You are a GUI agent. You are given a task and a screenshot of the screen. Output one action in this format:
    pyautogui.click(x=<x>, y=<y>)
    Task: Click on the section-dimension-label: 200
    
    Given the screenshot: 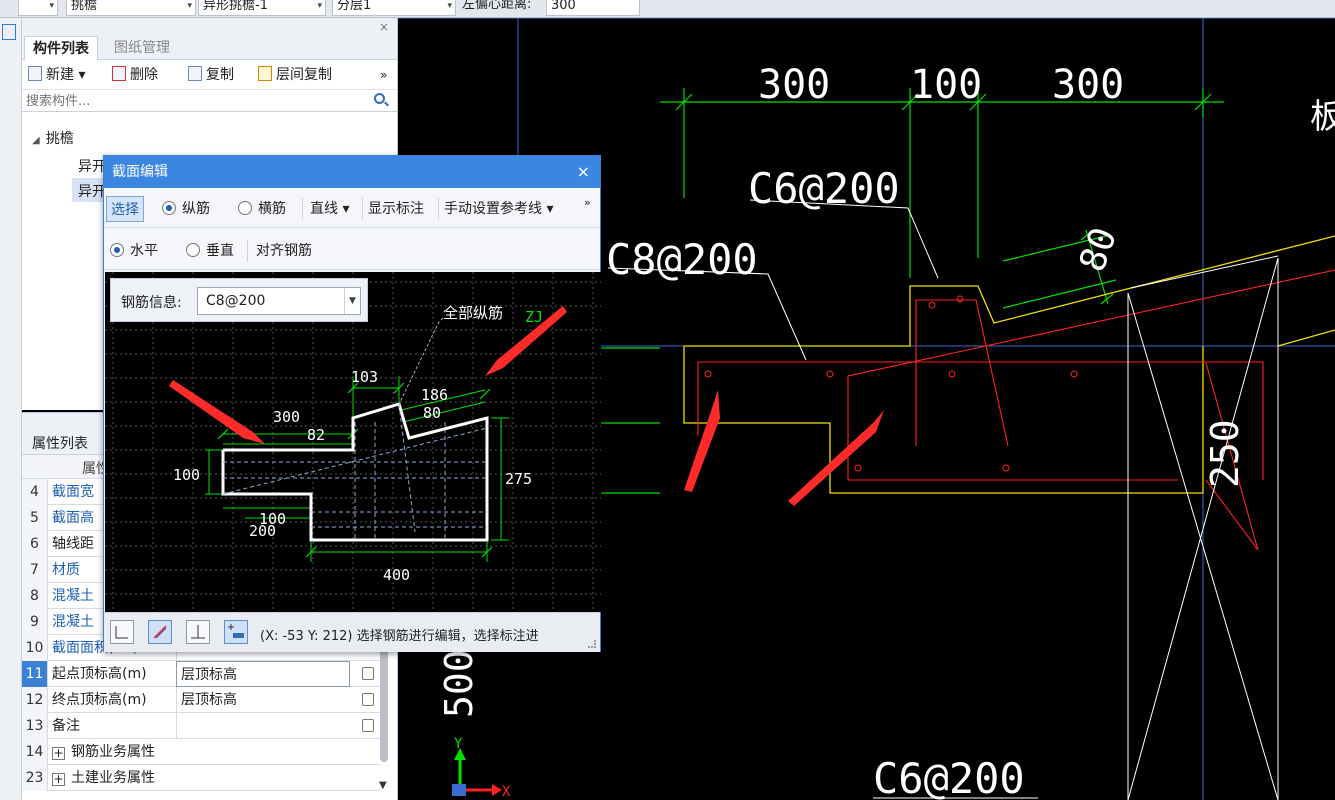 What is the action you would take?
    pyautogui.click(x=262, y=531)
    